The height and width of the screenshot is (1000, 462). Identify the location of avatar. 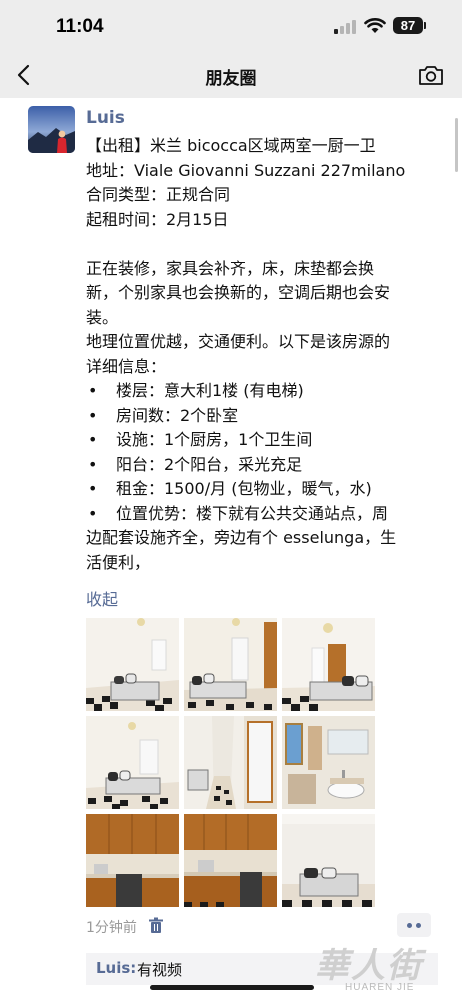
(51, 129).